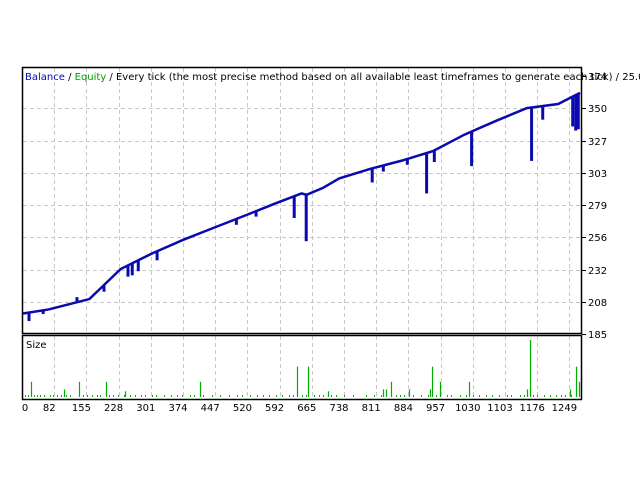  Describe the element at coordinates (210, 408) in the screenshot. I see `x-tick-label: 447` at that location.